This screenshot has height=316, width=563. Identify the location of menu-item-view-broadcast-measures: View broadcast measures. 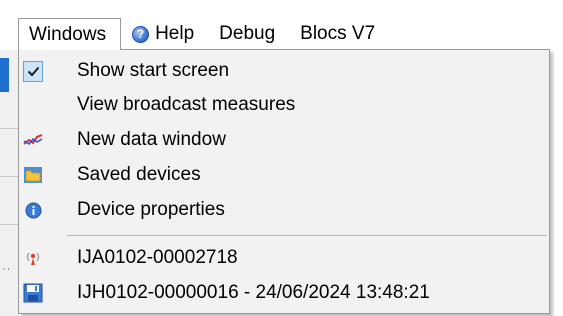
(284, 105).